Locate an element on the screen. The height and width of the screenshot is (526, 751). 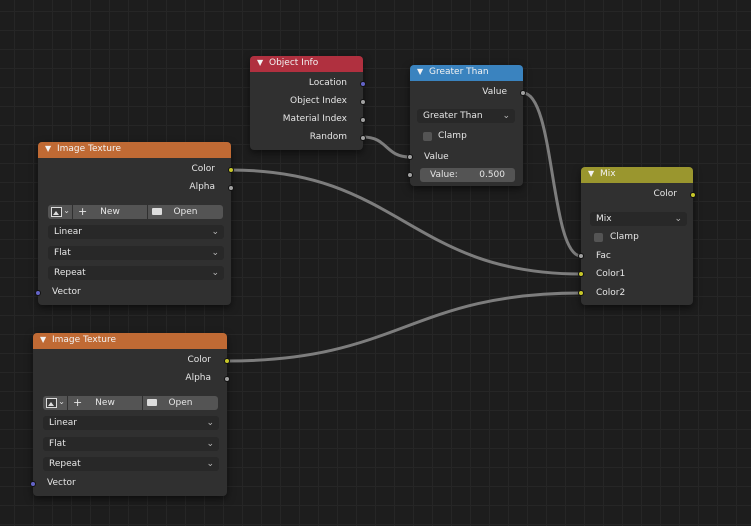
operation-dropdown: Greater Than ⌄ is located at coordinates (466, 116).